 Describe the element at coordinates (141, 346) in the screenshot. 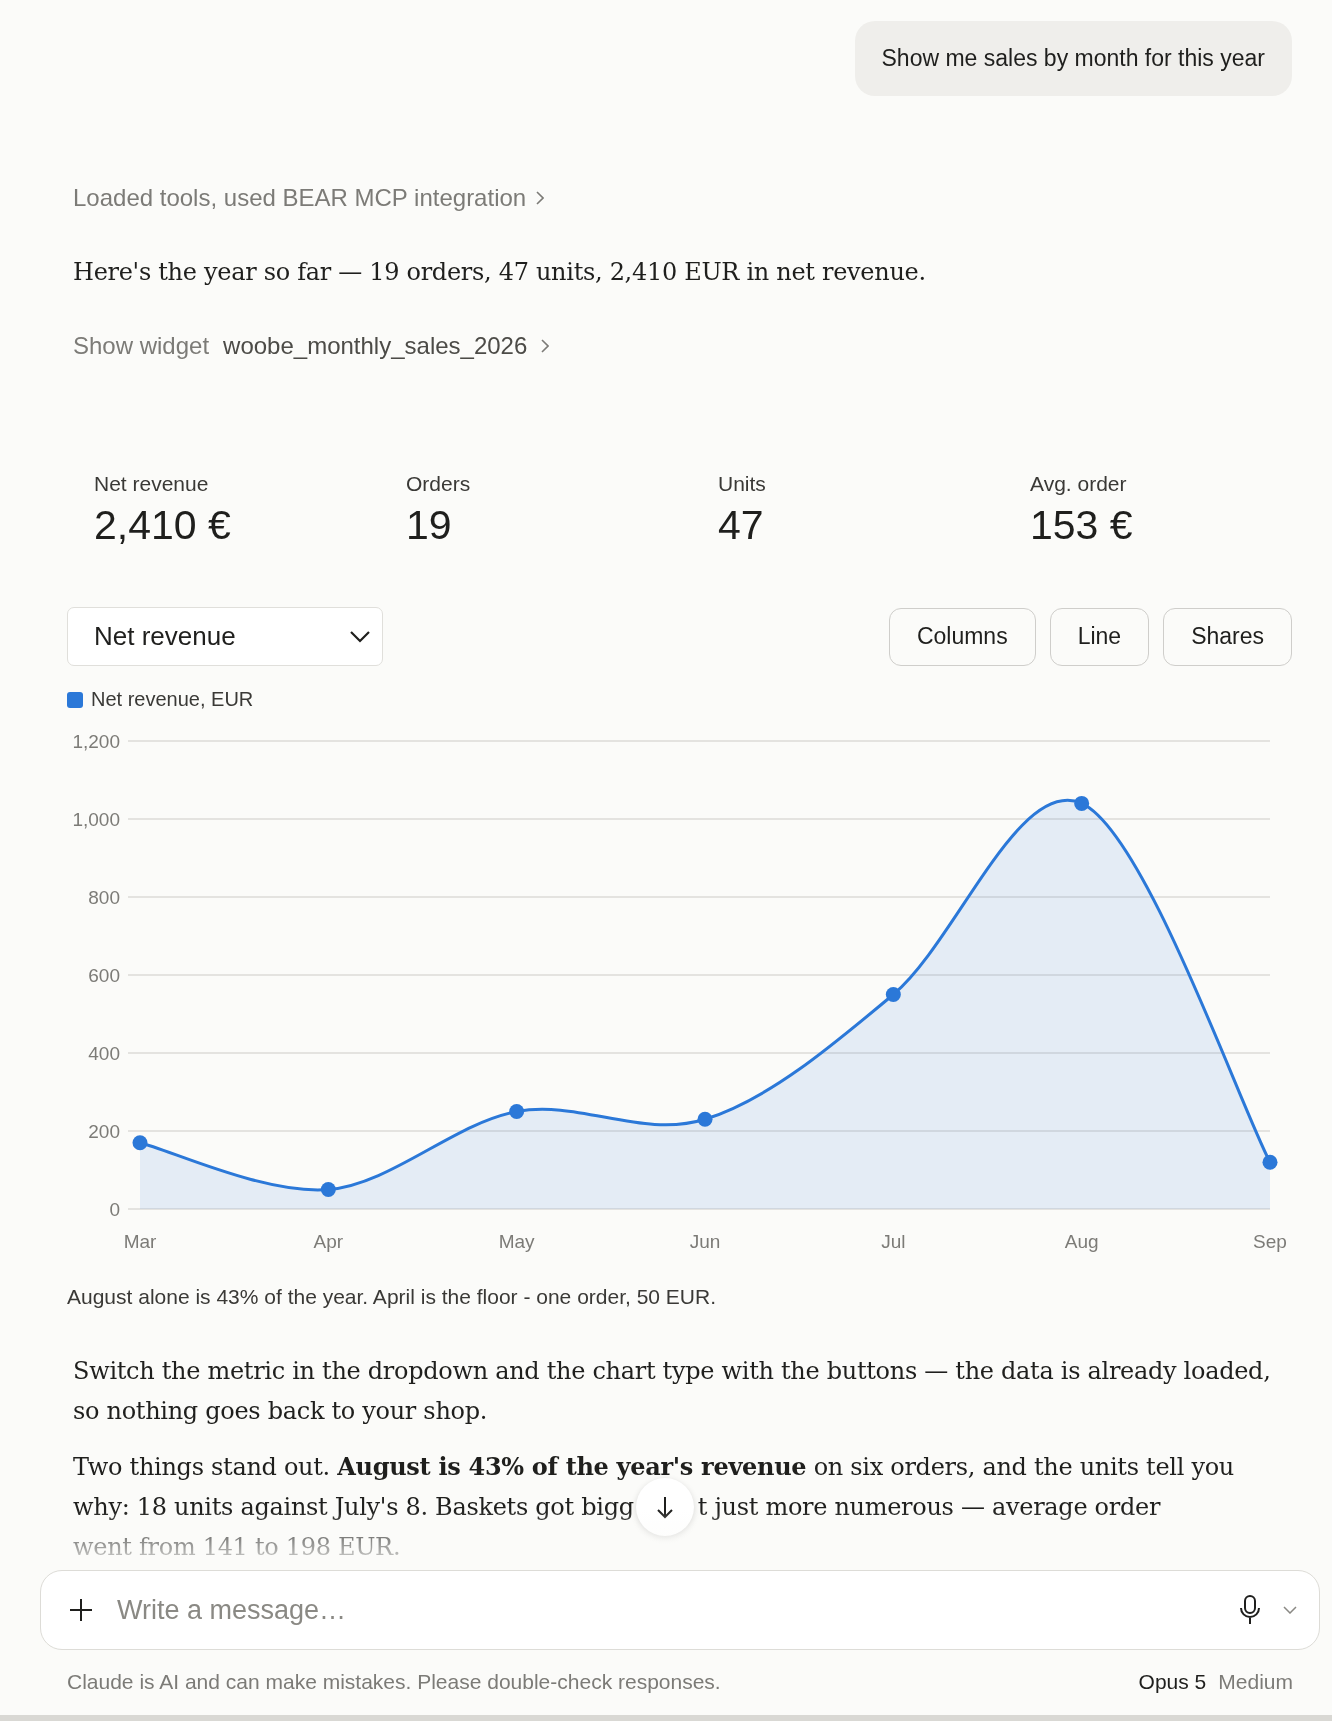

I see `widget-label: Show widget` at that location.